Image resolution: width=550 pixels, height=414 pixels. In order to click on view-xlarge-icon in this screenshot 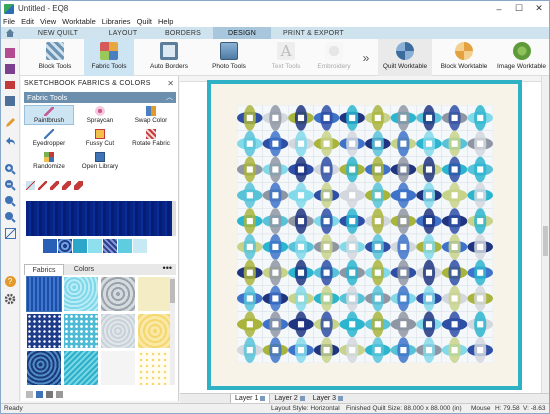, I will do `click(59, 394)`.